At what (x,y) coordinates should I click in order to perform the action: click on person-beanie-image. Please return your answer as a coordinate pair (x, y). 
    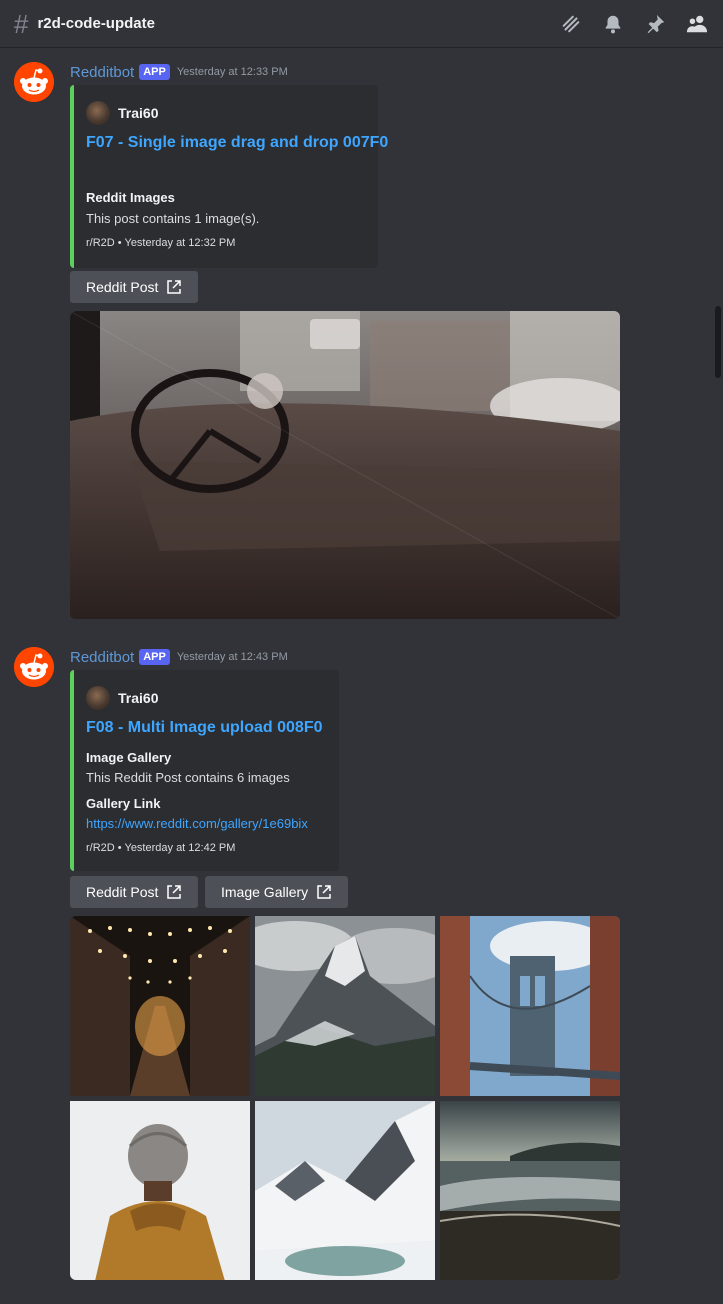
    Looking at the image, I should click on (160, 1190).